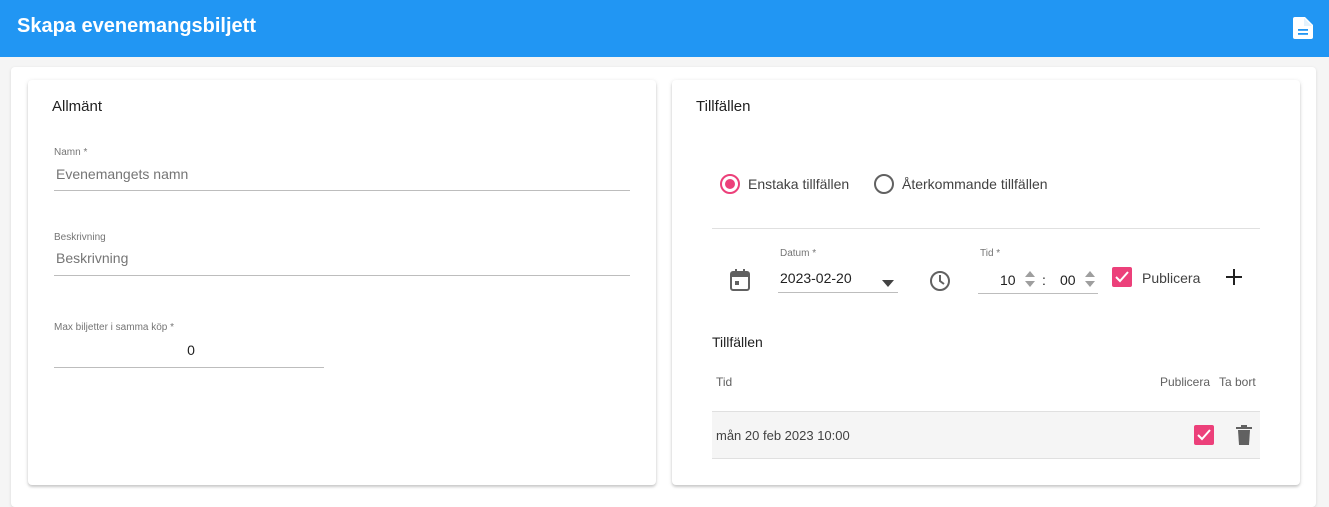  I want to click on minute-spinner-icon, so click(1090, 281).